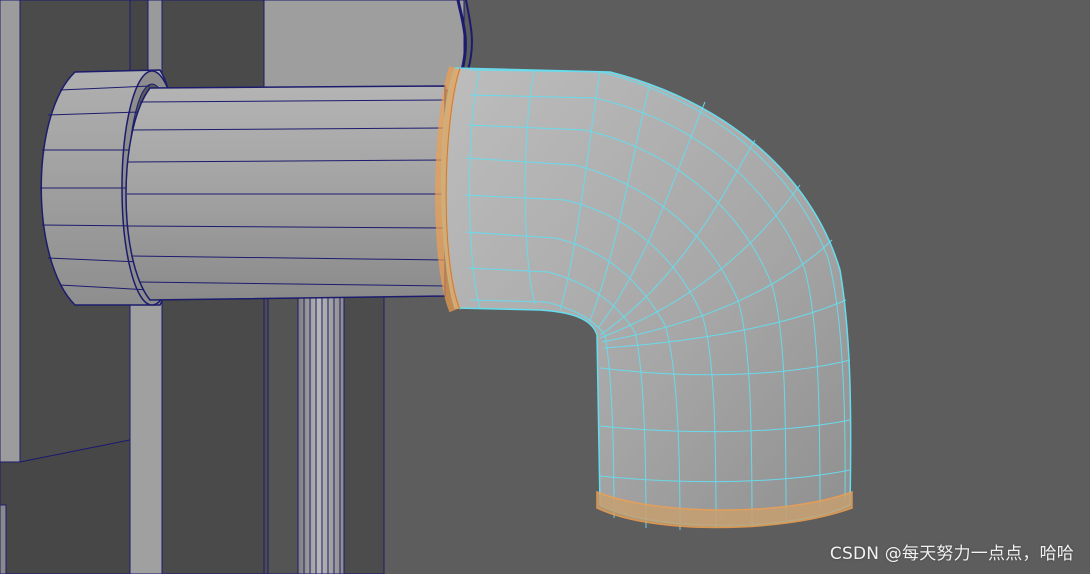  I want to click on horizontal-pipe, so click(285, 193).